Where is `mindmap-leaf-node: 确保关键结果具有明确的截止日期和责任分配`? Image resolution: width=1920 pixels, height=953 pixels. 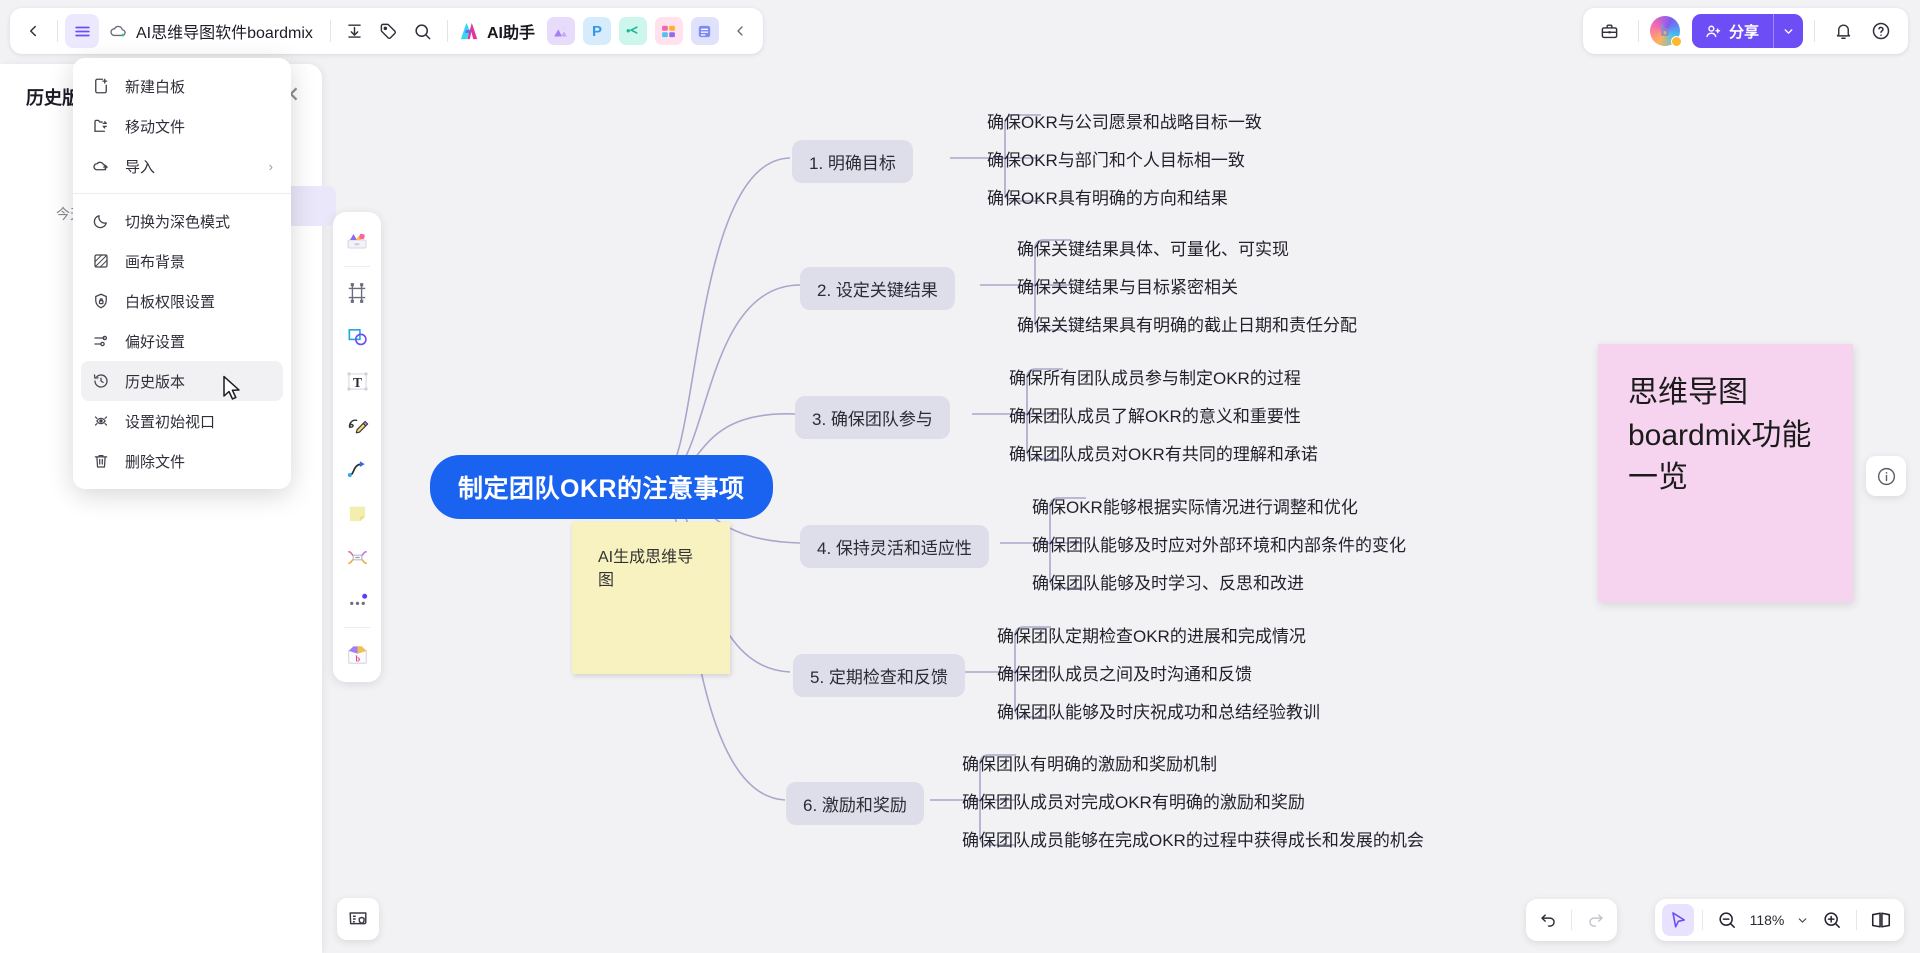 mindmap-leaf-node: 确保关键结果具有明确的截止日期和责任分配 is located at coordinates (1187, 323).